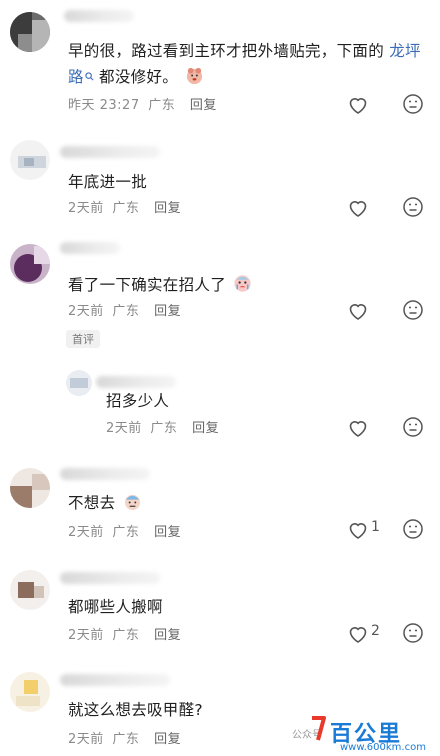 The image size is (440, 756). What do you see at coordinates (108, 182) in the screenshot?
I see `comment-text: 年底进一批` at bounding box center [108, 182].